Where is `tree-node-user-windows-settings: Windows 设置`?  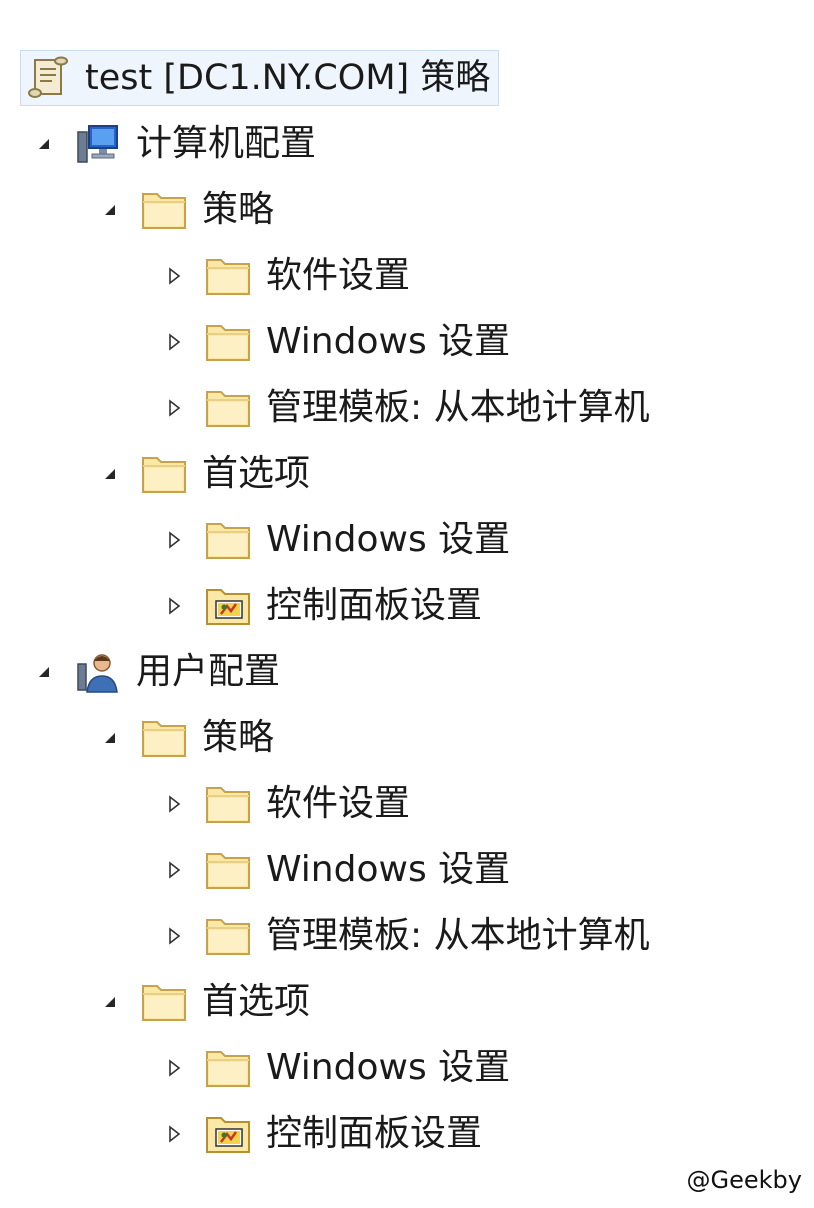
tree-node-user-windows-settings: Windows 设置 is located at coordinates (335, 870).